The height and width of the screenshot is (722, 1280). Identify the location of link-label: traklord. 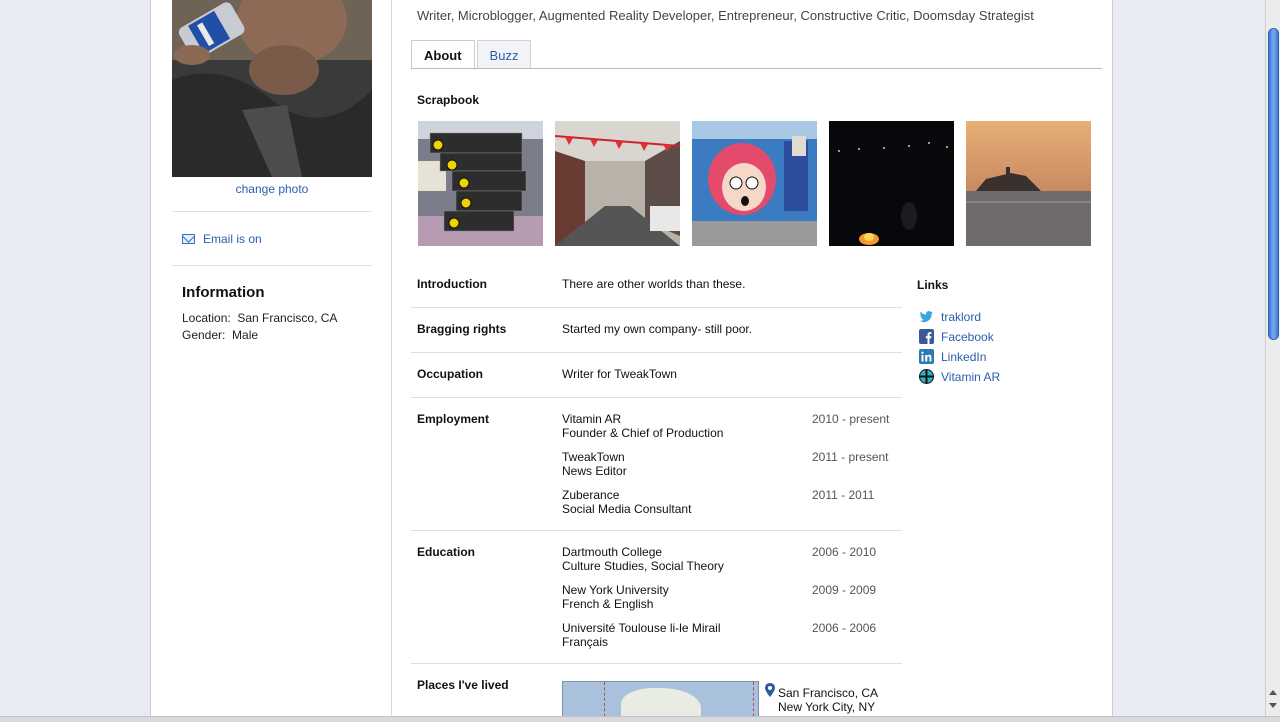
(961, 317).